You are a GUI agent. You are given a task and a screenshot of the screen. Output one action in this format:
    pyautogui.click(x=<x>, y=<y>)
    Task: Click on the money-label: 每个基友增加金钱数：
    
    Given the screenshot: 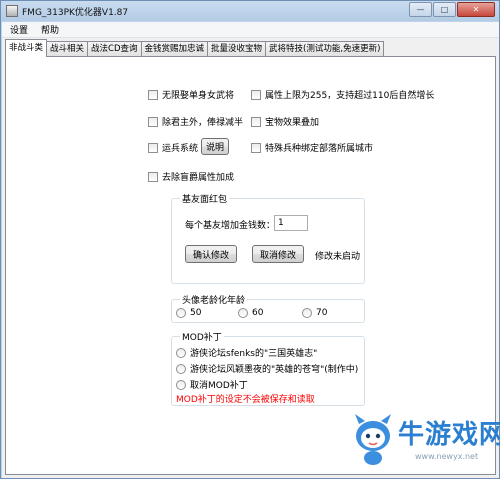 What is the action you would take?
    pyautogui.click(x=230, y=226)
    